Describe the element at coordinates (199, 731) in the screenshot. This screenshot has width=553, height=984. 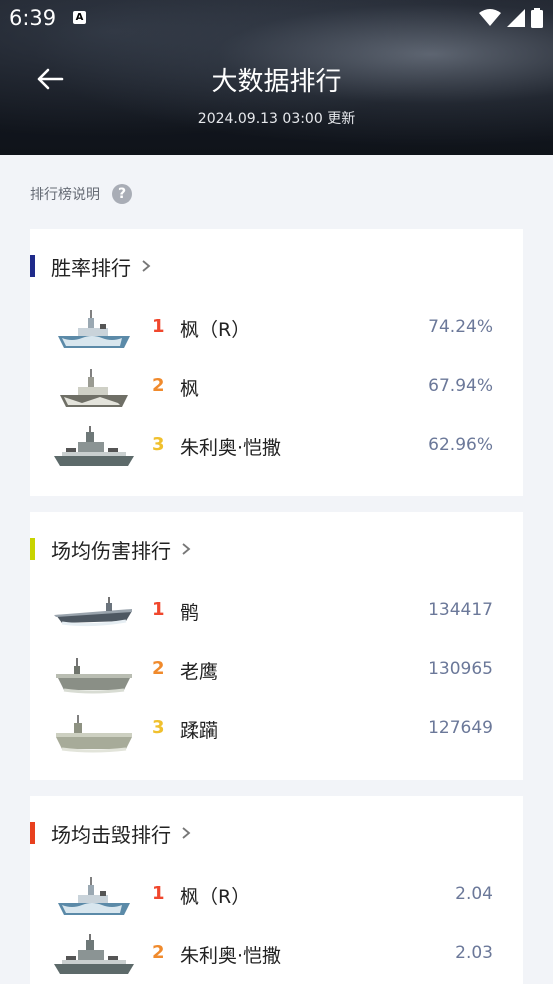
I see `ship-name: 蹂躏` at that location.